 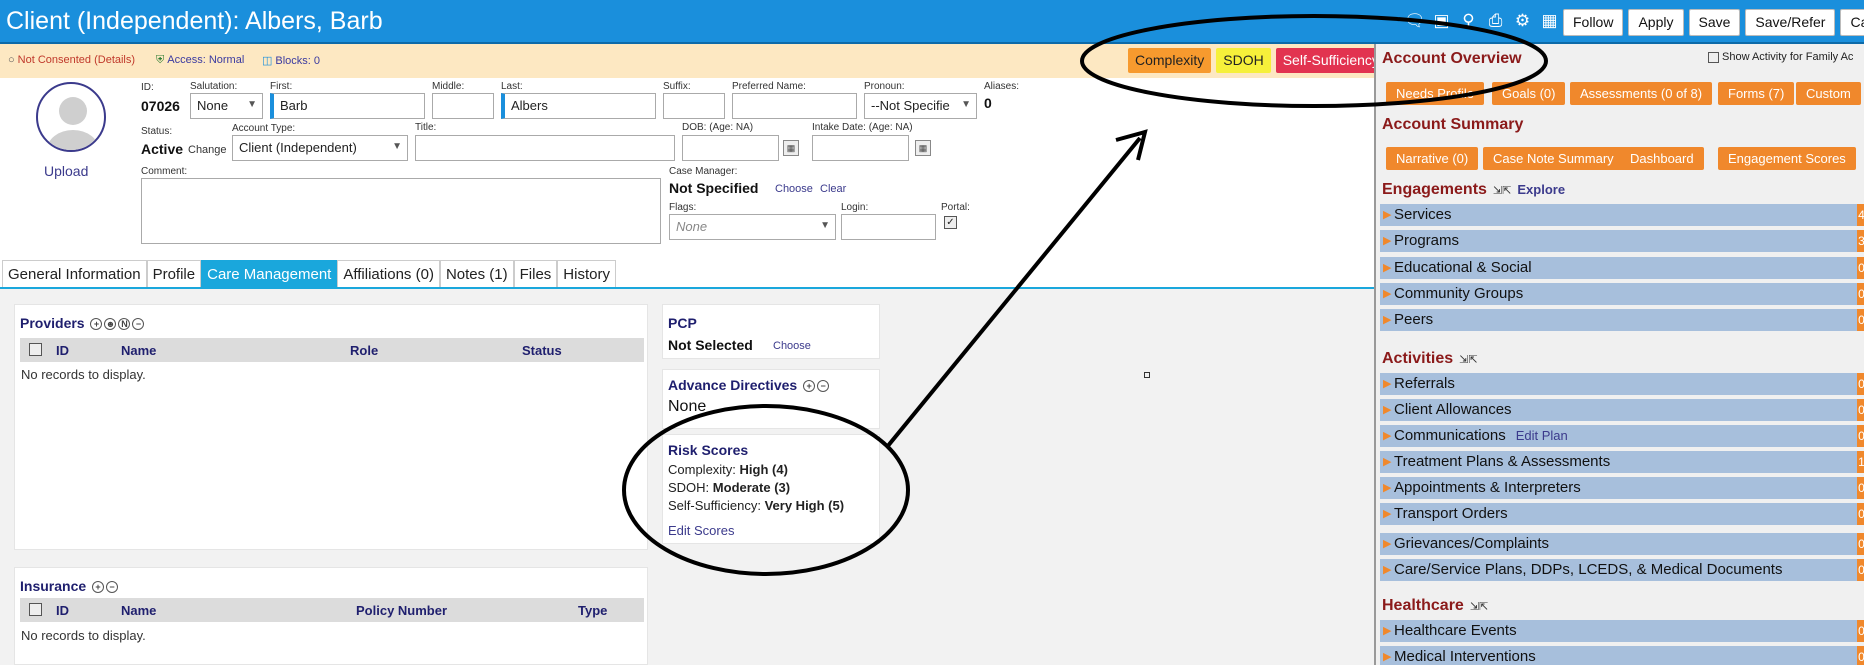 What do you see at coordinates (1756, 93) in the screenshot?
I see `forms-button: Forms (7)` at bounding box center [1756, 93].